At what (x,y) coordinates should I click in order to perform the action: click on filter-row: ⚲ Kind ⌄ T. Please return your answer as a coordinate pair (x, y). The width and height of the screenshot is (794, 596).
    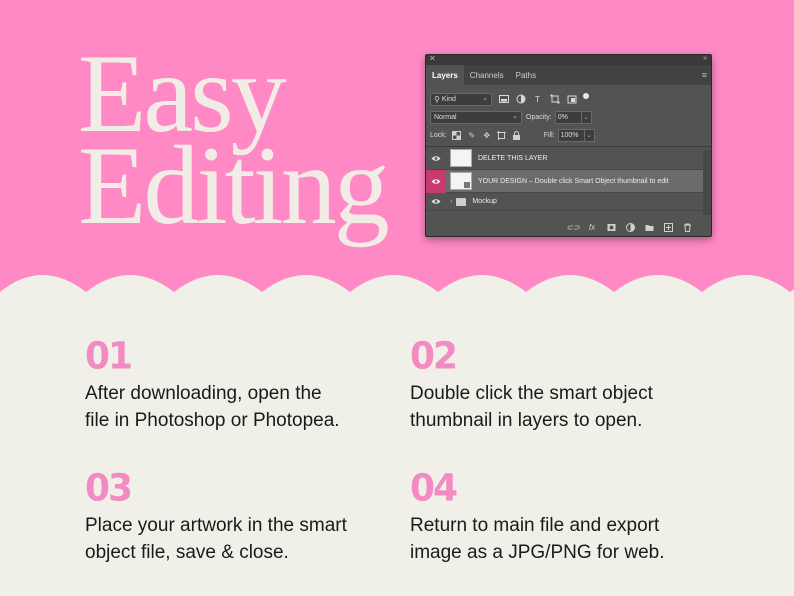
    Looking at the image, I should click on (568, 99).